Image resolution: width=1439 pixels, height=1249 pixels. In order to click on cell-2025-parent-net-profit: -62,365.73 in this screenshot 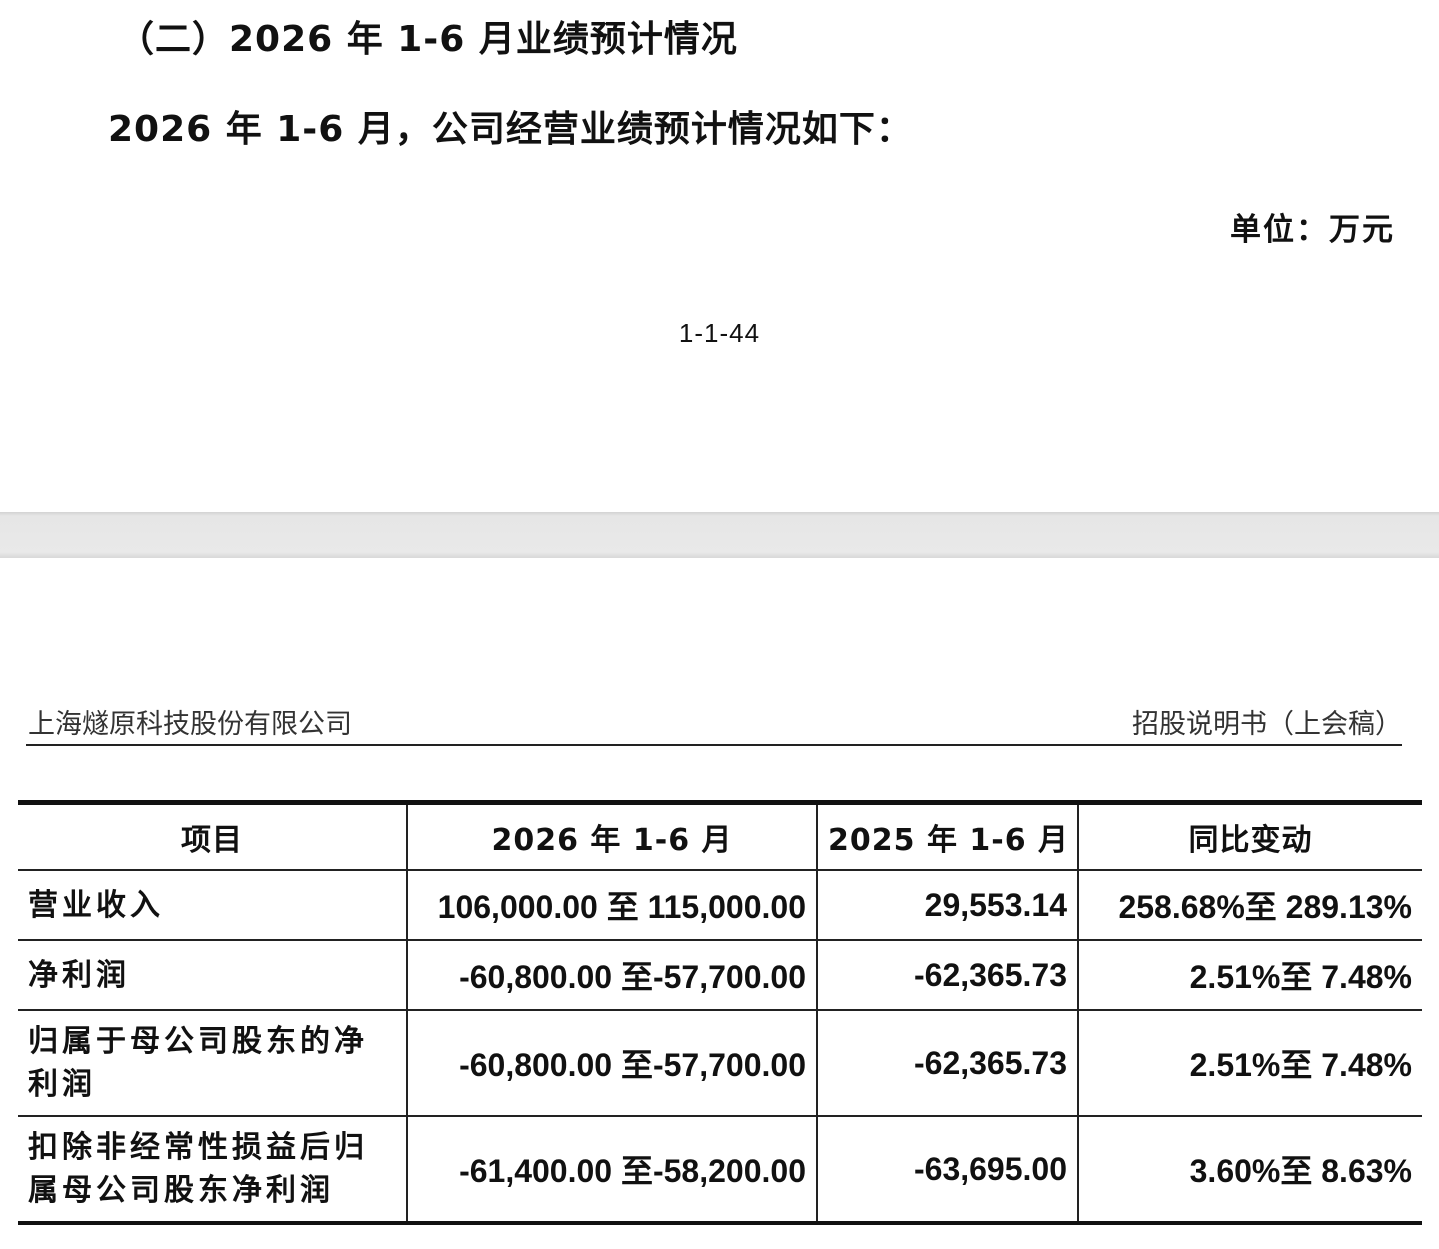, I will do `click(947, 1063)`.